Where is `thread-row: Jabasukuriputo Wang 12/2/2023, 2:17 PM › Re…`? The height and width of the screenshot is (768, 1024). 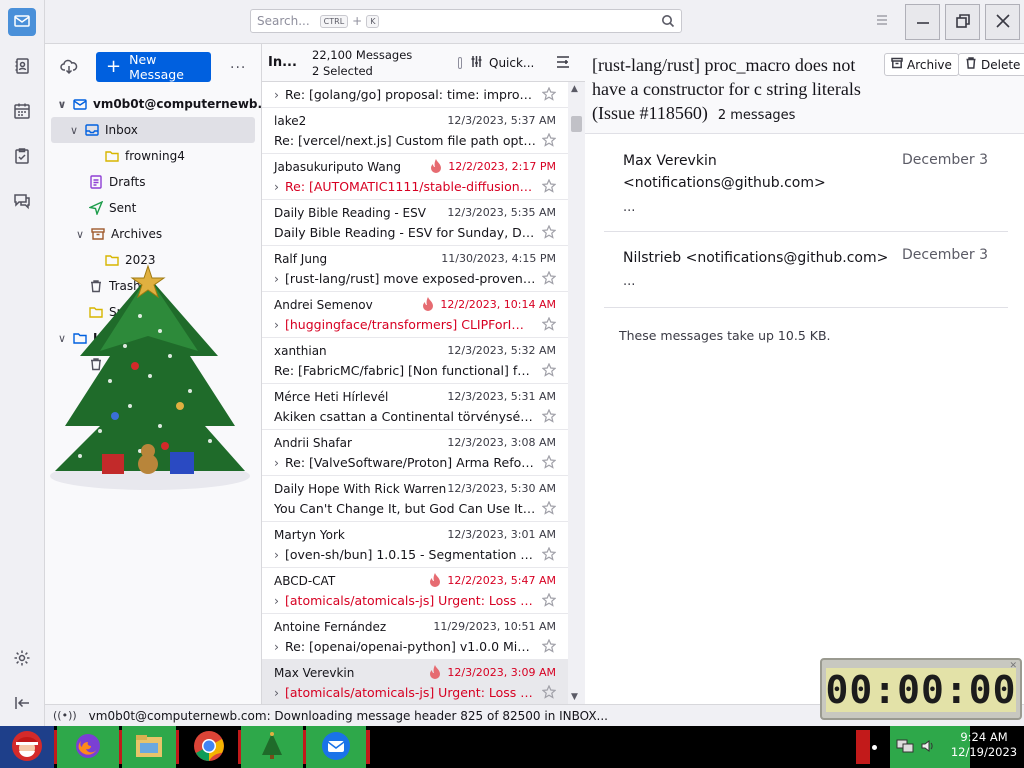
thread-row: Jabasukuriputo Wang 12/2/2023, 2:17 PM › Re… is located at coordinates (415, 177).